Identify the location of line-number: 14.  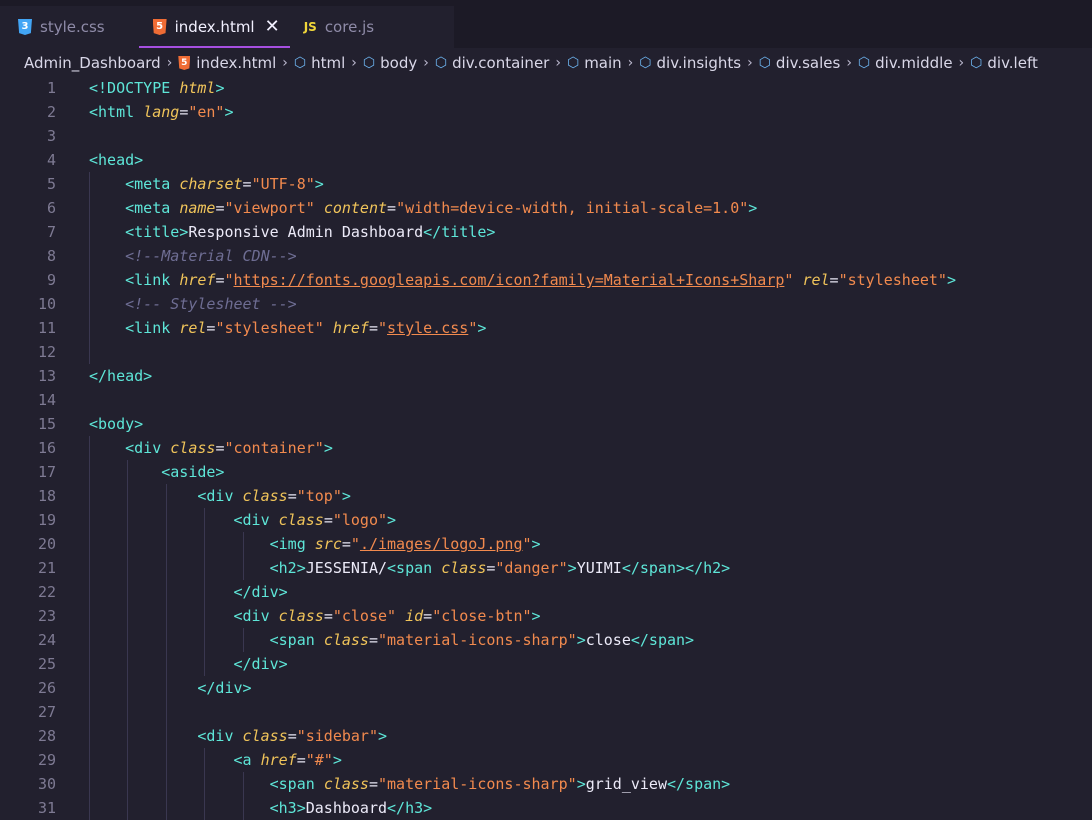
(46, 400).